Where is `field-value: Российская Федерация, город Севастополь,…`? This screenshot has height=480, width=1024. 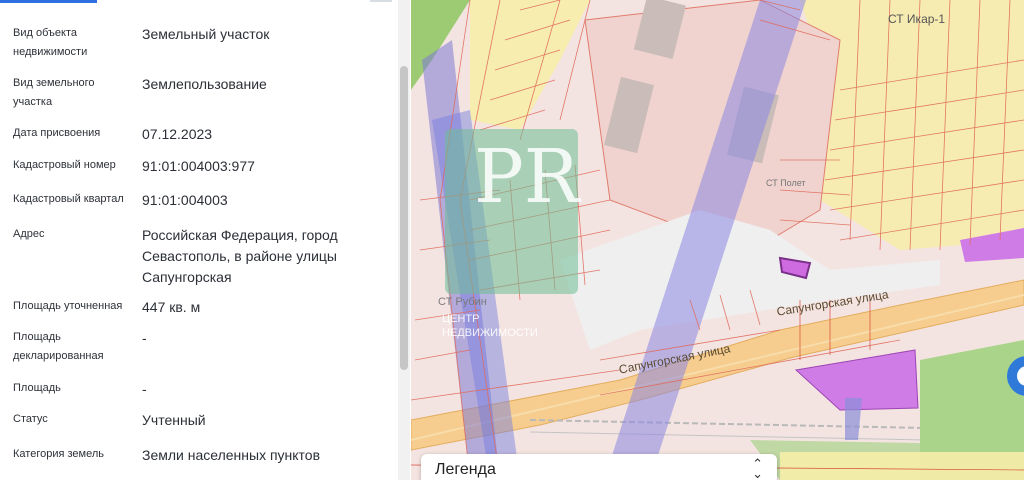
field-value: Российская Федерация, город Севастополь,… is located at coordinates (240, 256).